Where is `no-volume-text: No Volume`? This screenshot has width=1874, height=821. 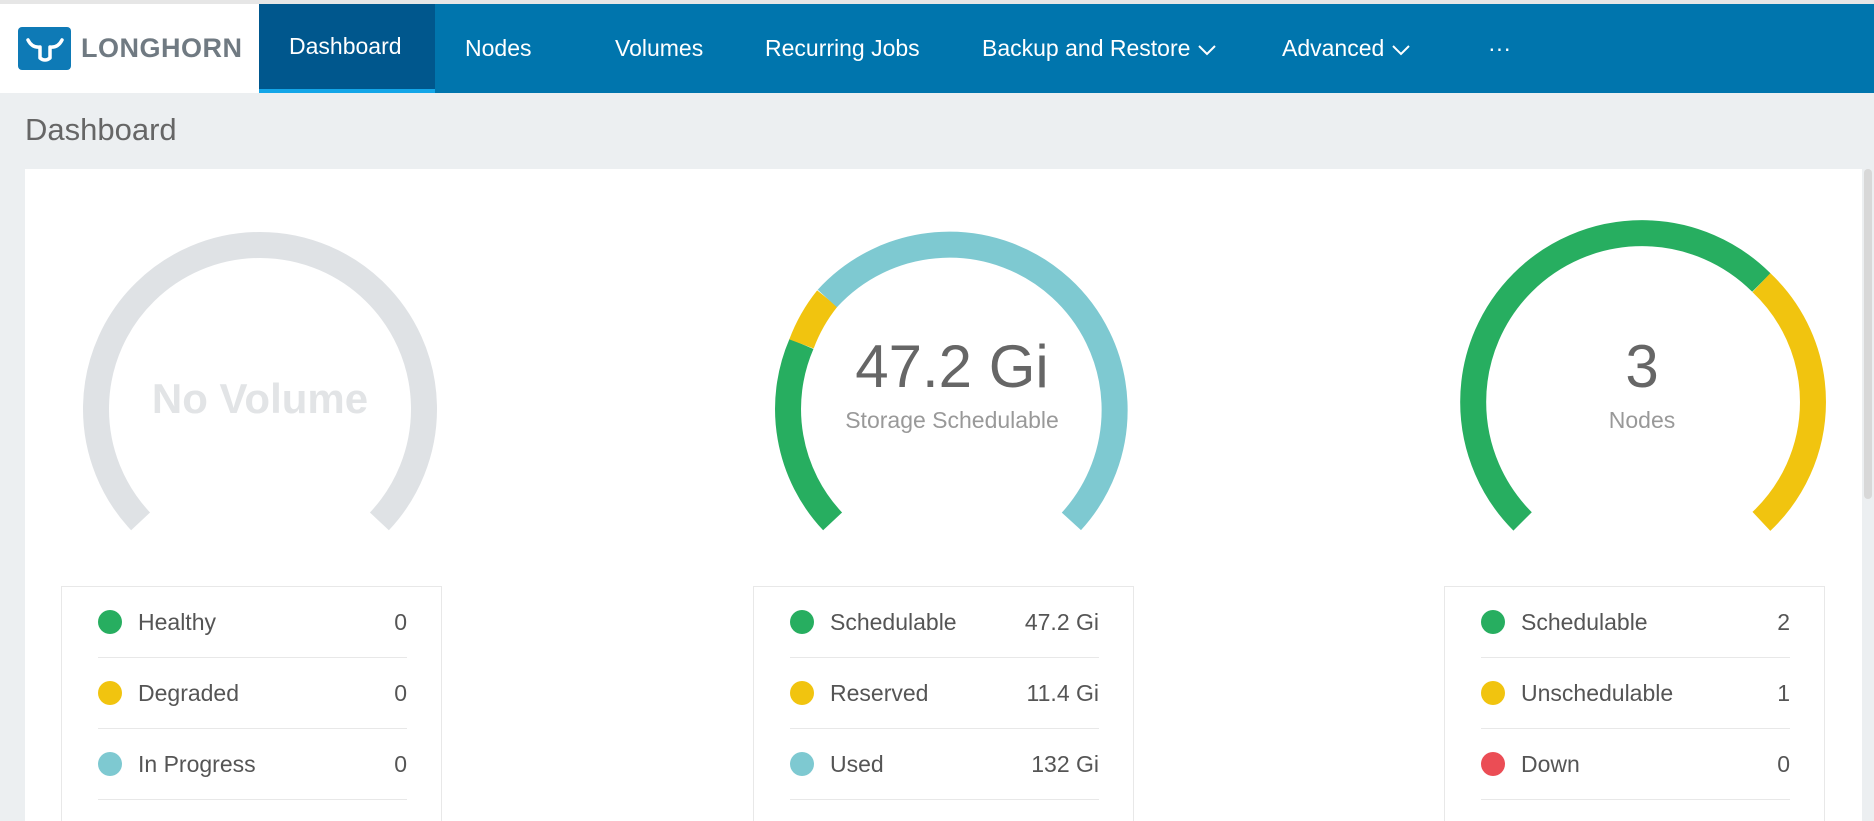 no-volume-text: No Volume is located at coordinates (260, 398).